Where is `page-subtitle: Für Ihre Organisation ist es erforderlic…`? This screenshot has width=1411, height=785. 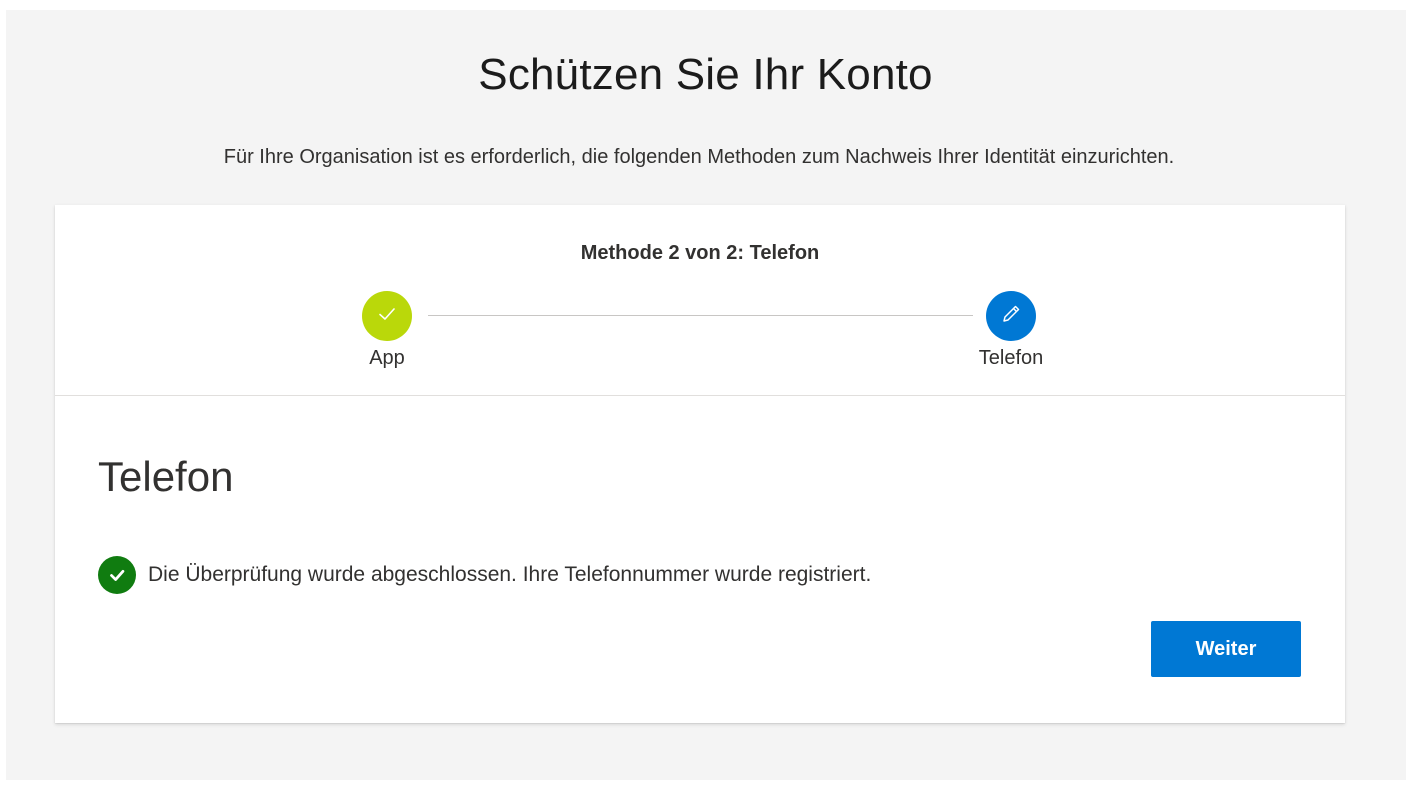
page-subtitle: Für Ihre Organisation ist es erforderlic… is located at coordinates (699, 157).